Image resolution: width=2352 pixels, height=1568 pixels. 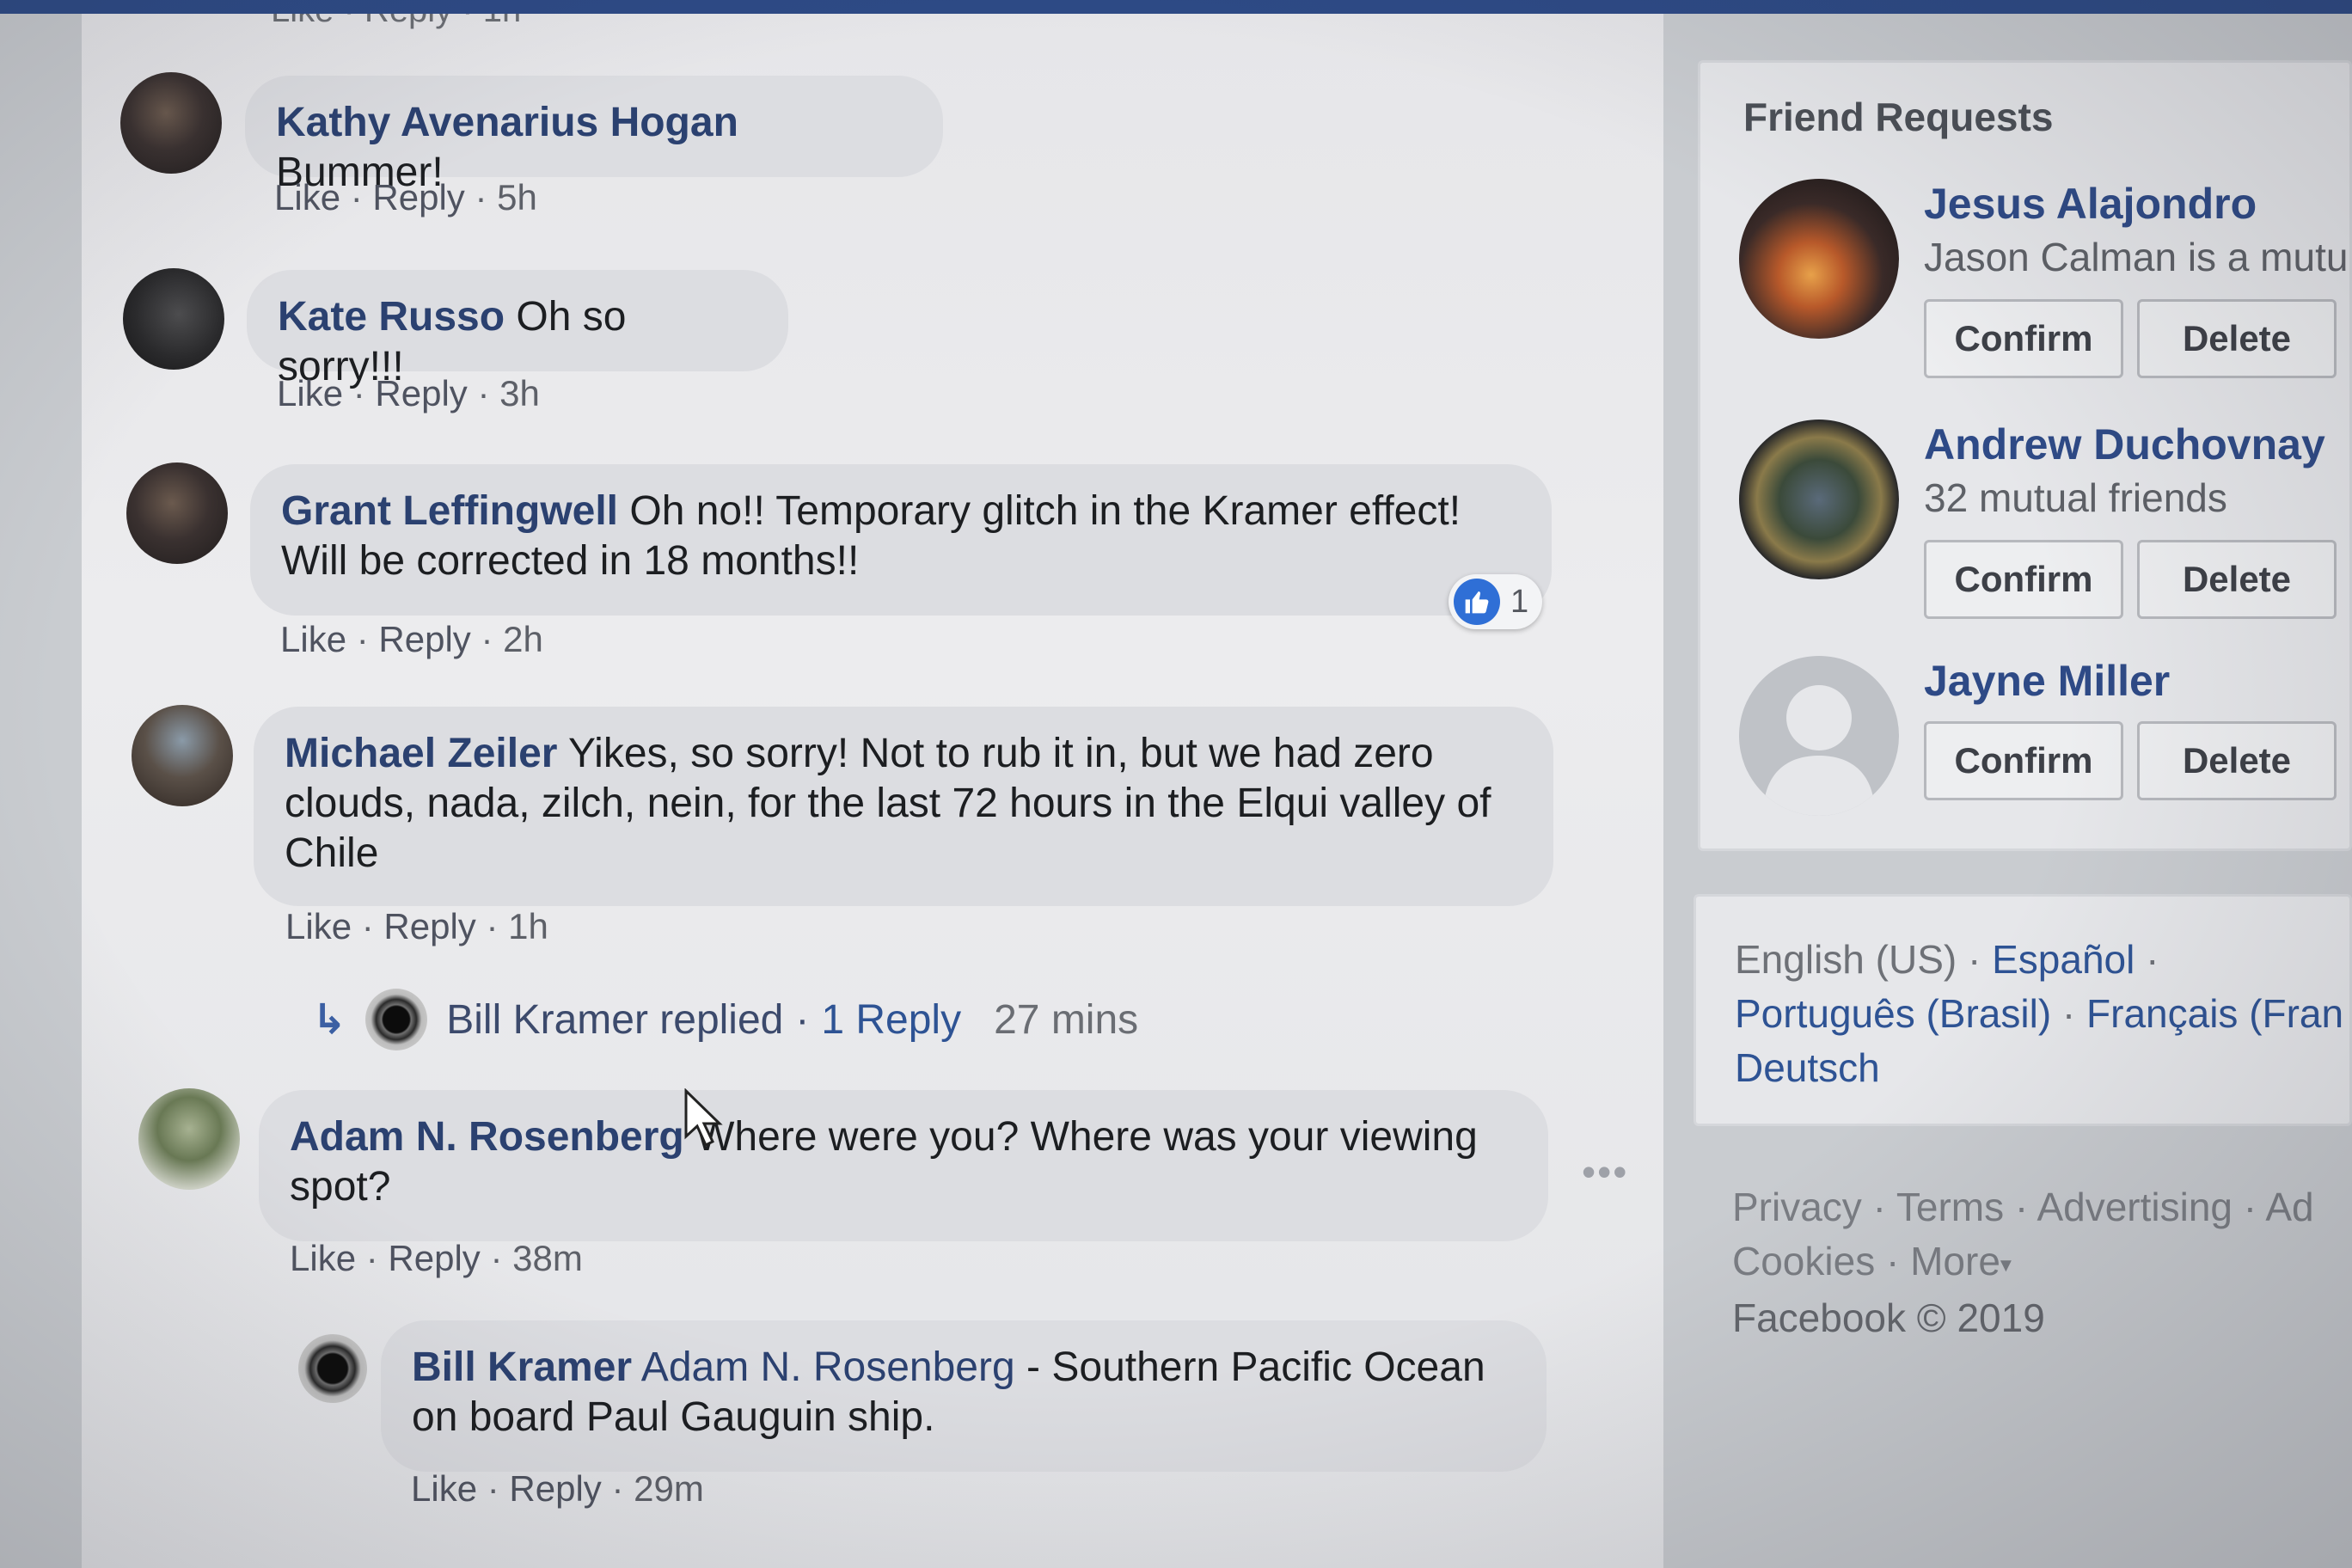 I want to click on privacy-link: Privacy, so click(x=1797, y=1207).